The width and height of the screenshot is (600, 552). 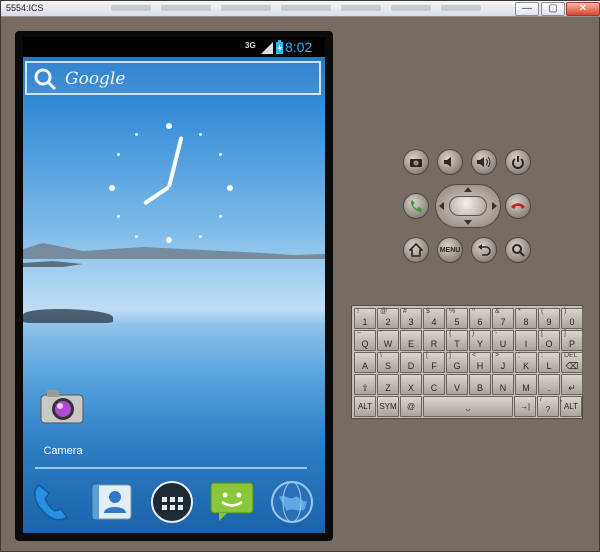 What do you see at coordinates (548, 406) in the screenshot?
I see `question-key: /?` at bounding box center [548, 406].